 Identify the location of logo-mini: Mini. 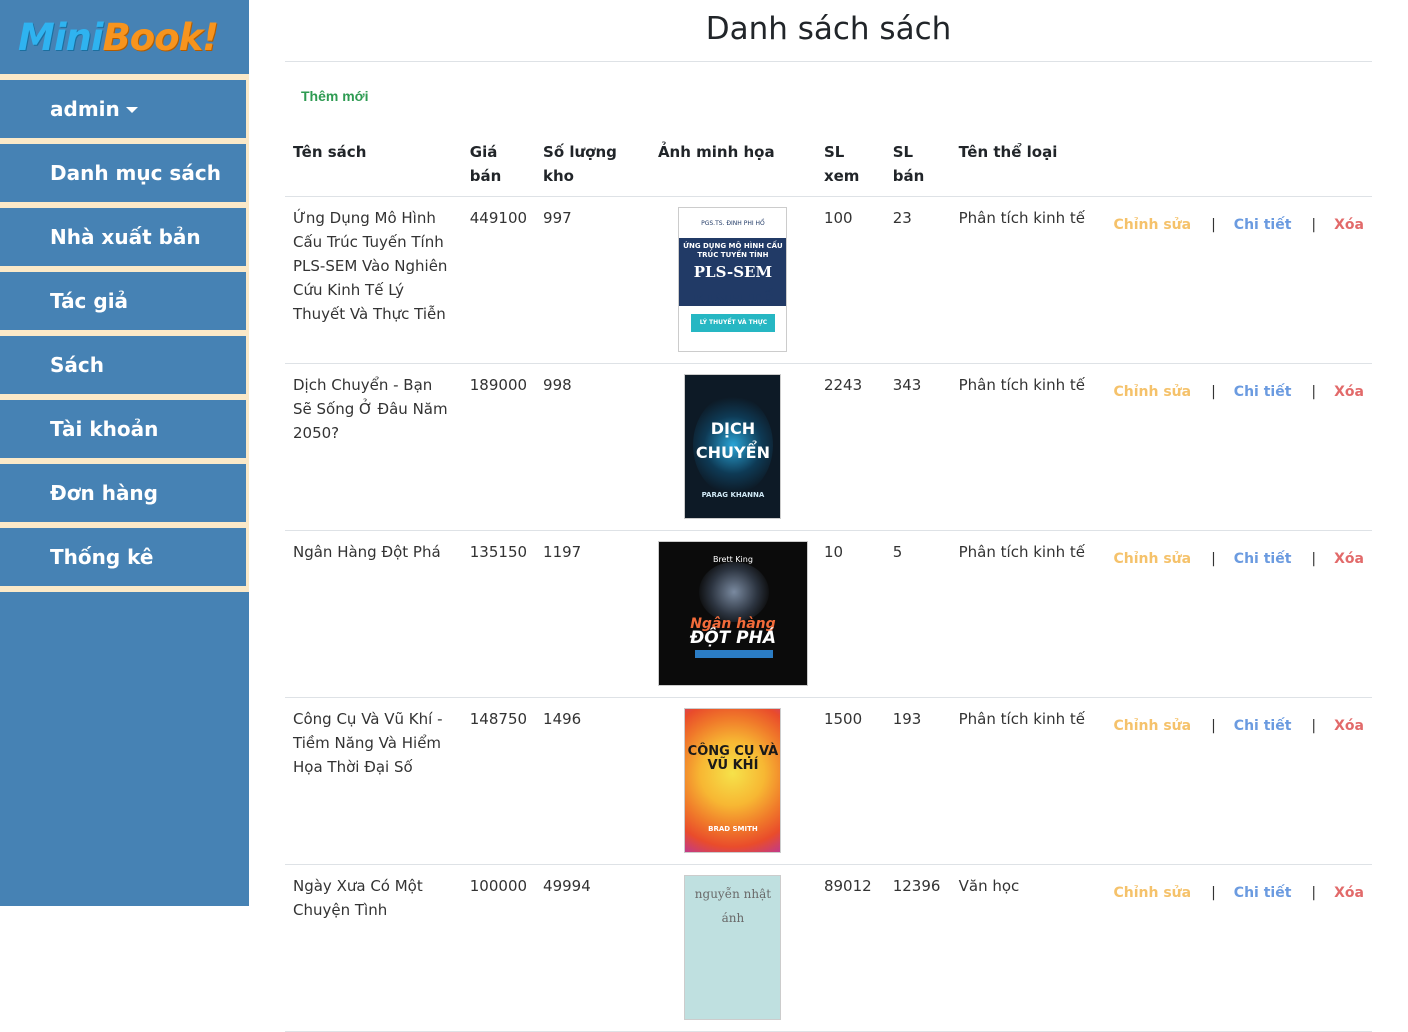
(61, 37).